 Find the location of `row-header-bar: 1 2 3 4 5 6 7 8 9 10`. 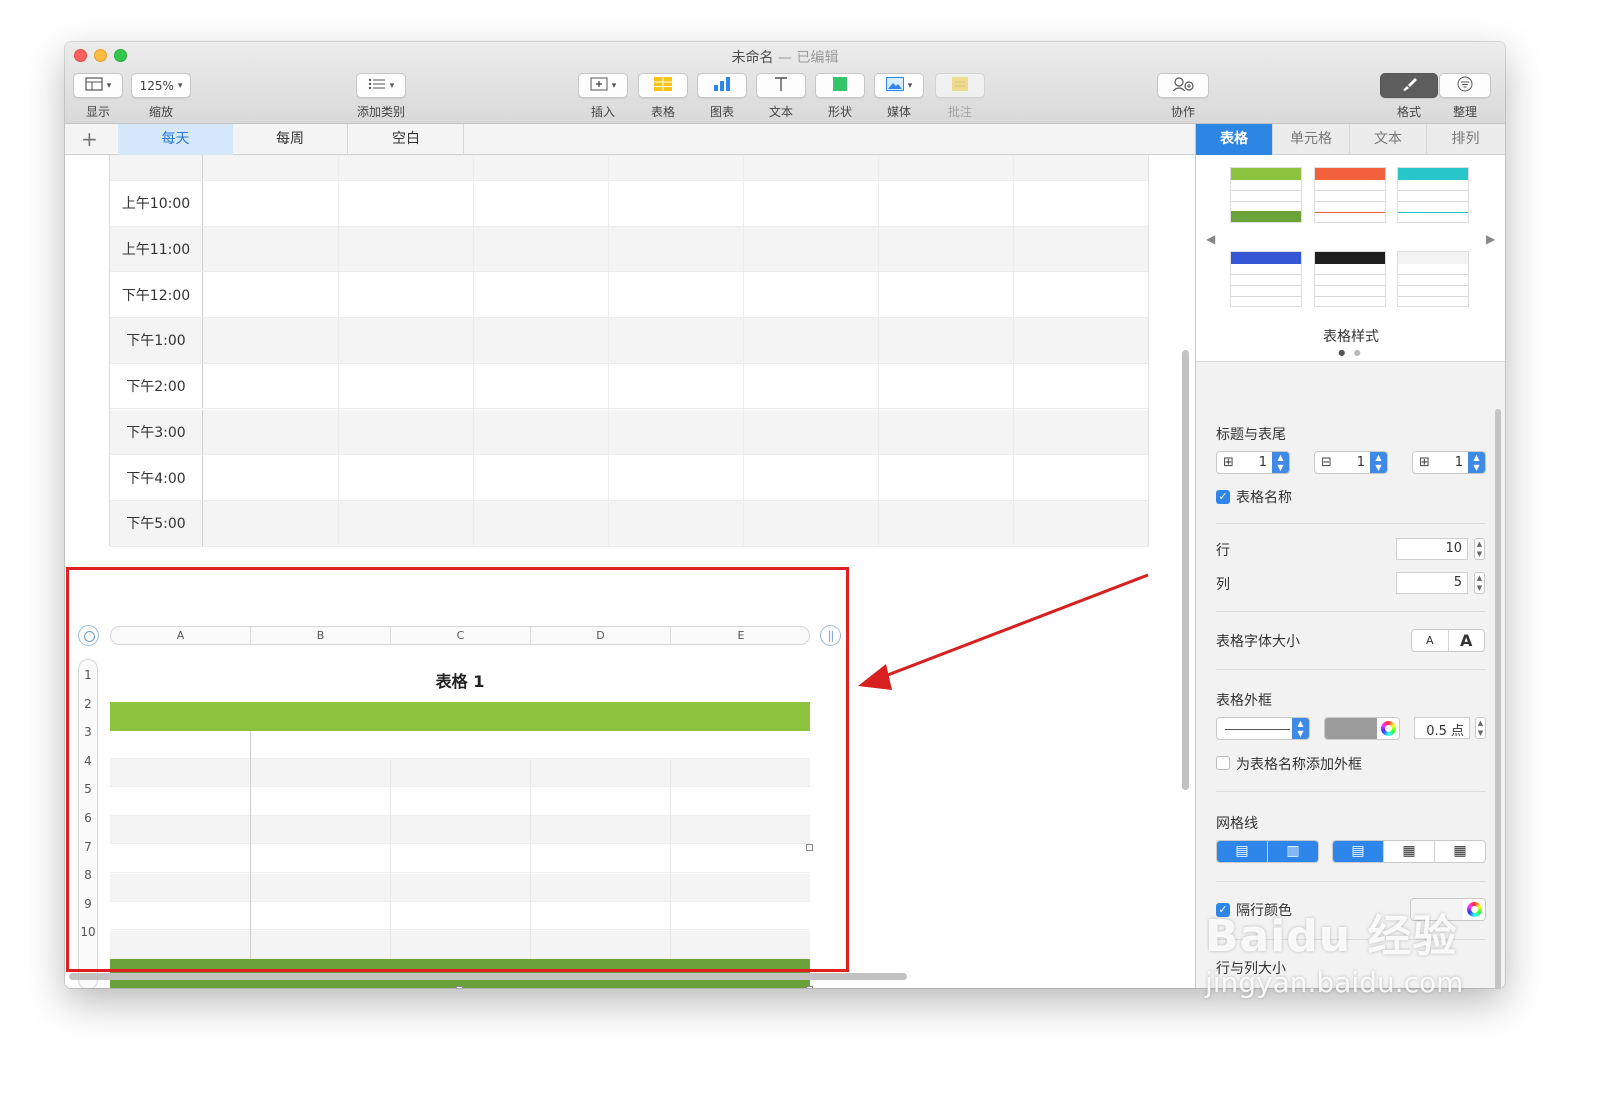

row-header-bar: 1 2 3 4 5 6 7 8 9 10 is located at coordinates (88, 823).